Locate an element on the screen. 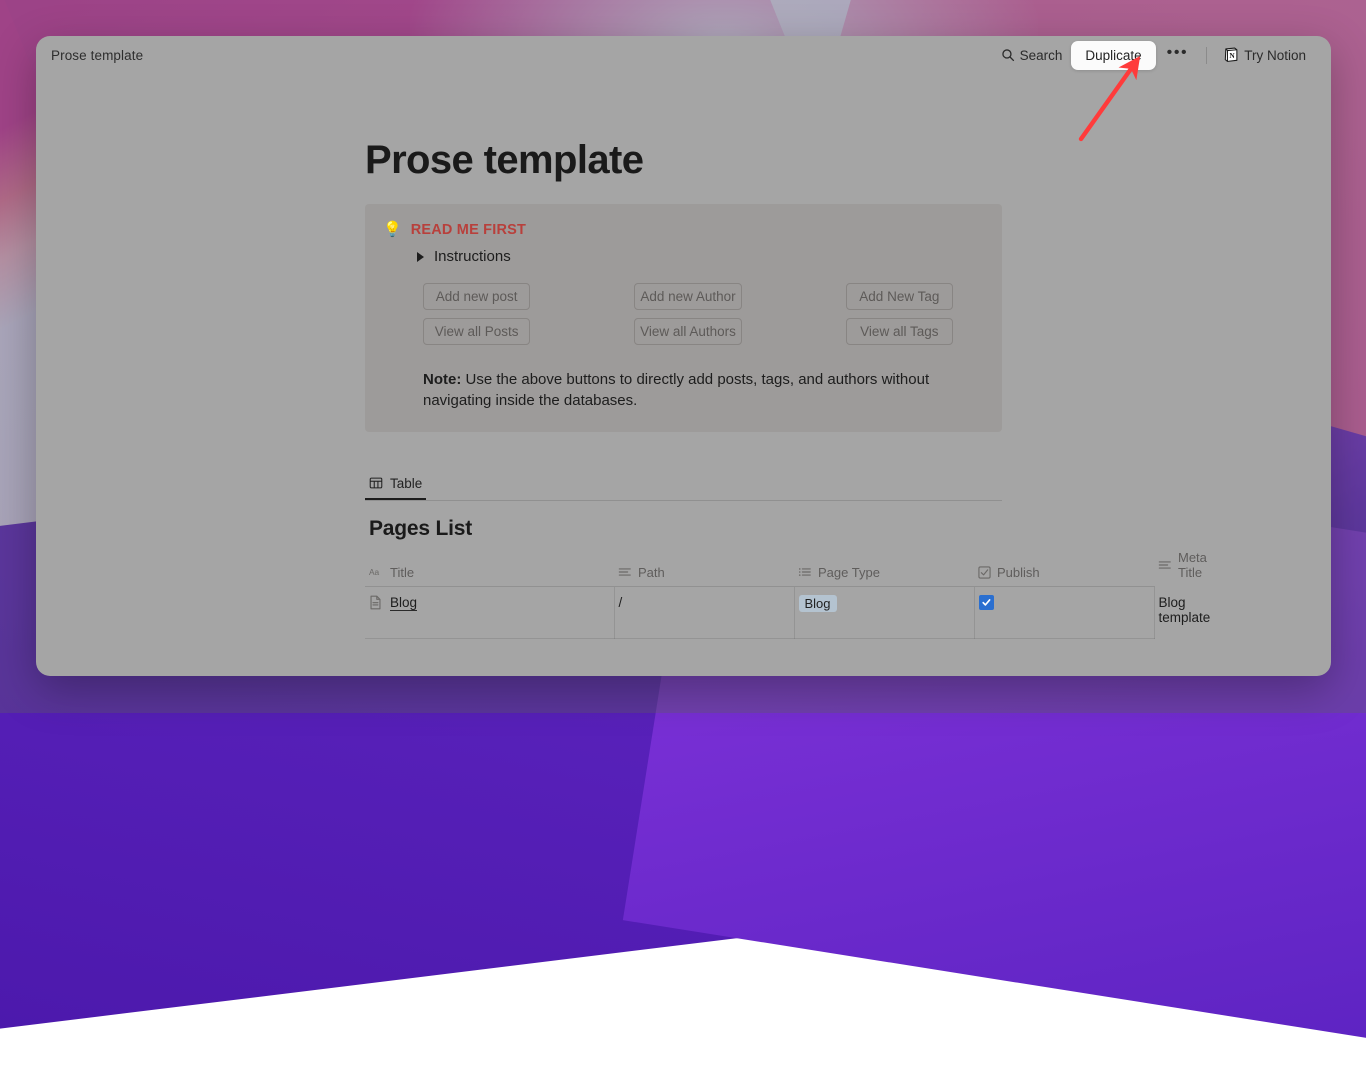 The width and height of the screenshot is (1366, 1070). checkbox-icon is located at coordinates (984, 572).